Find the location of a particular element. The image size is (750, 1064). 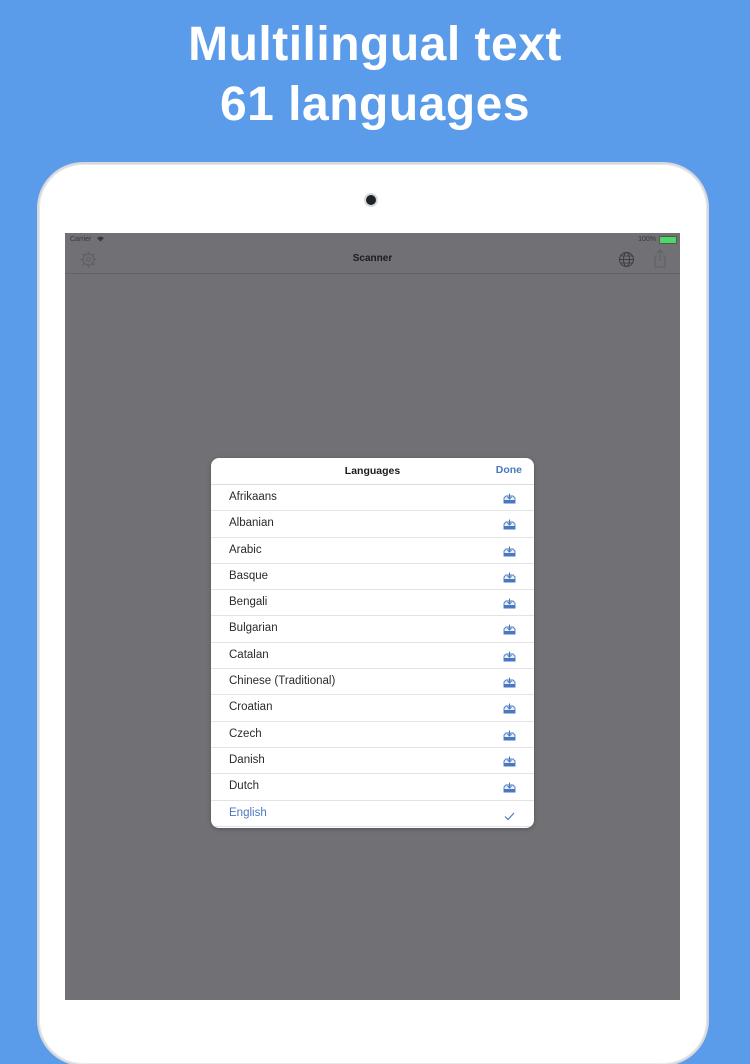

language-row: Albanian is located at coordinates (372, 524).